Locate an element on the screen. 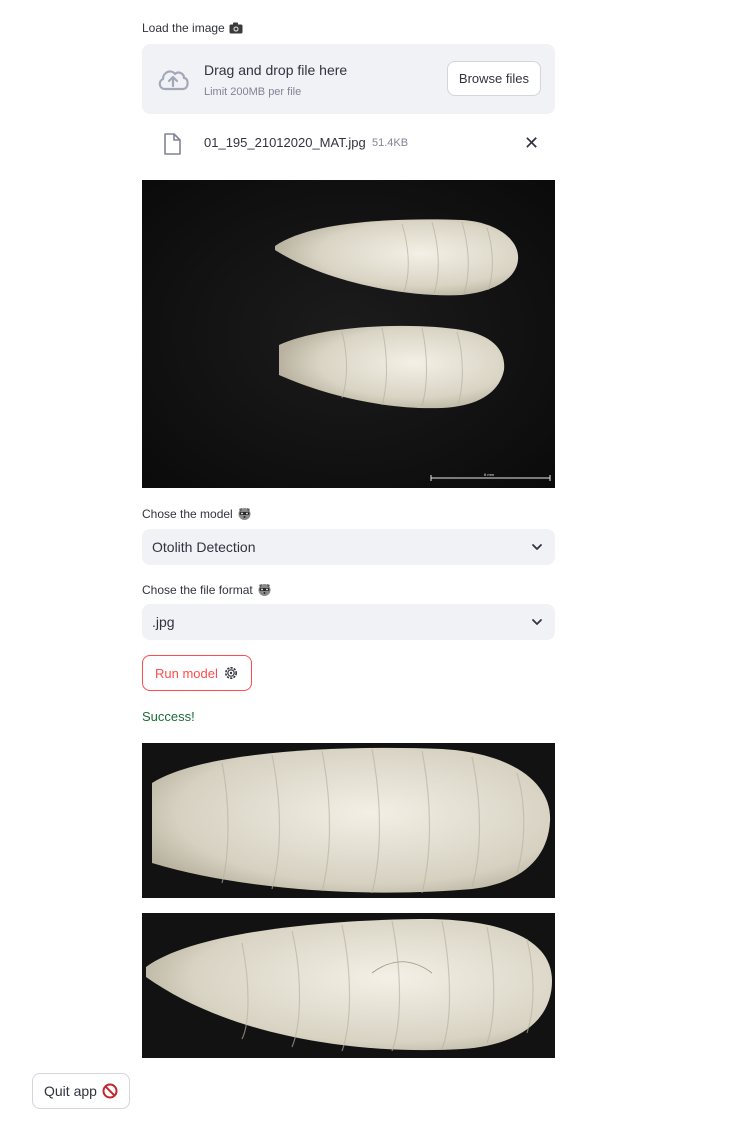 The image size is (734, 1131). run-model-button: Run model is located at coordinates (197, 673).